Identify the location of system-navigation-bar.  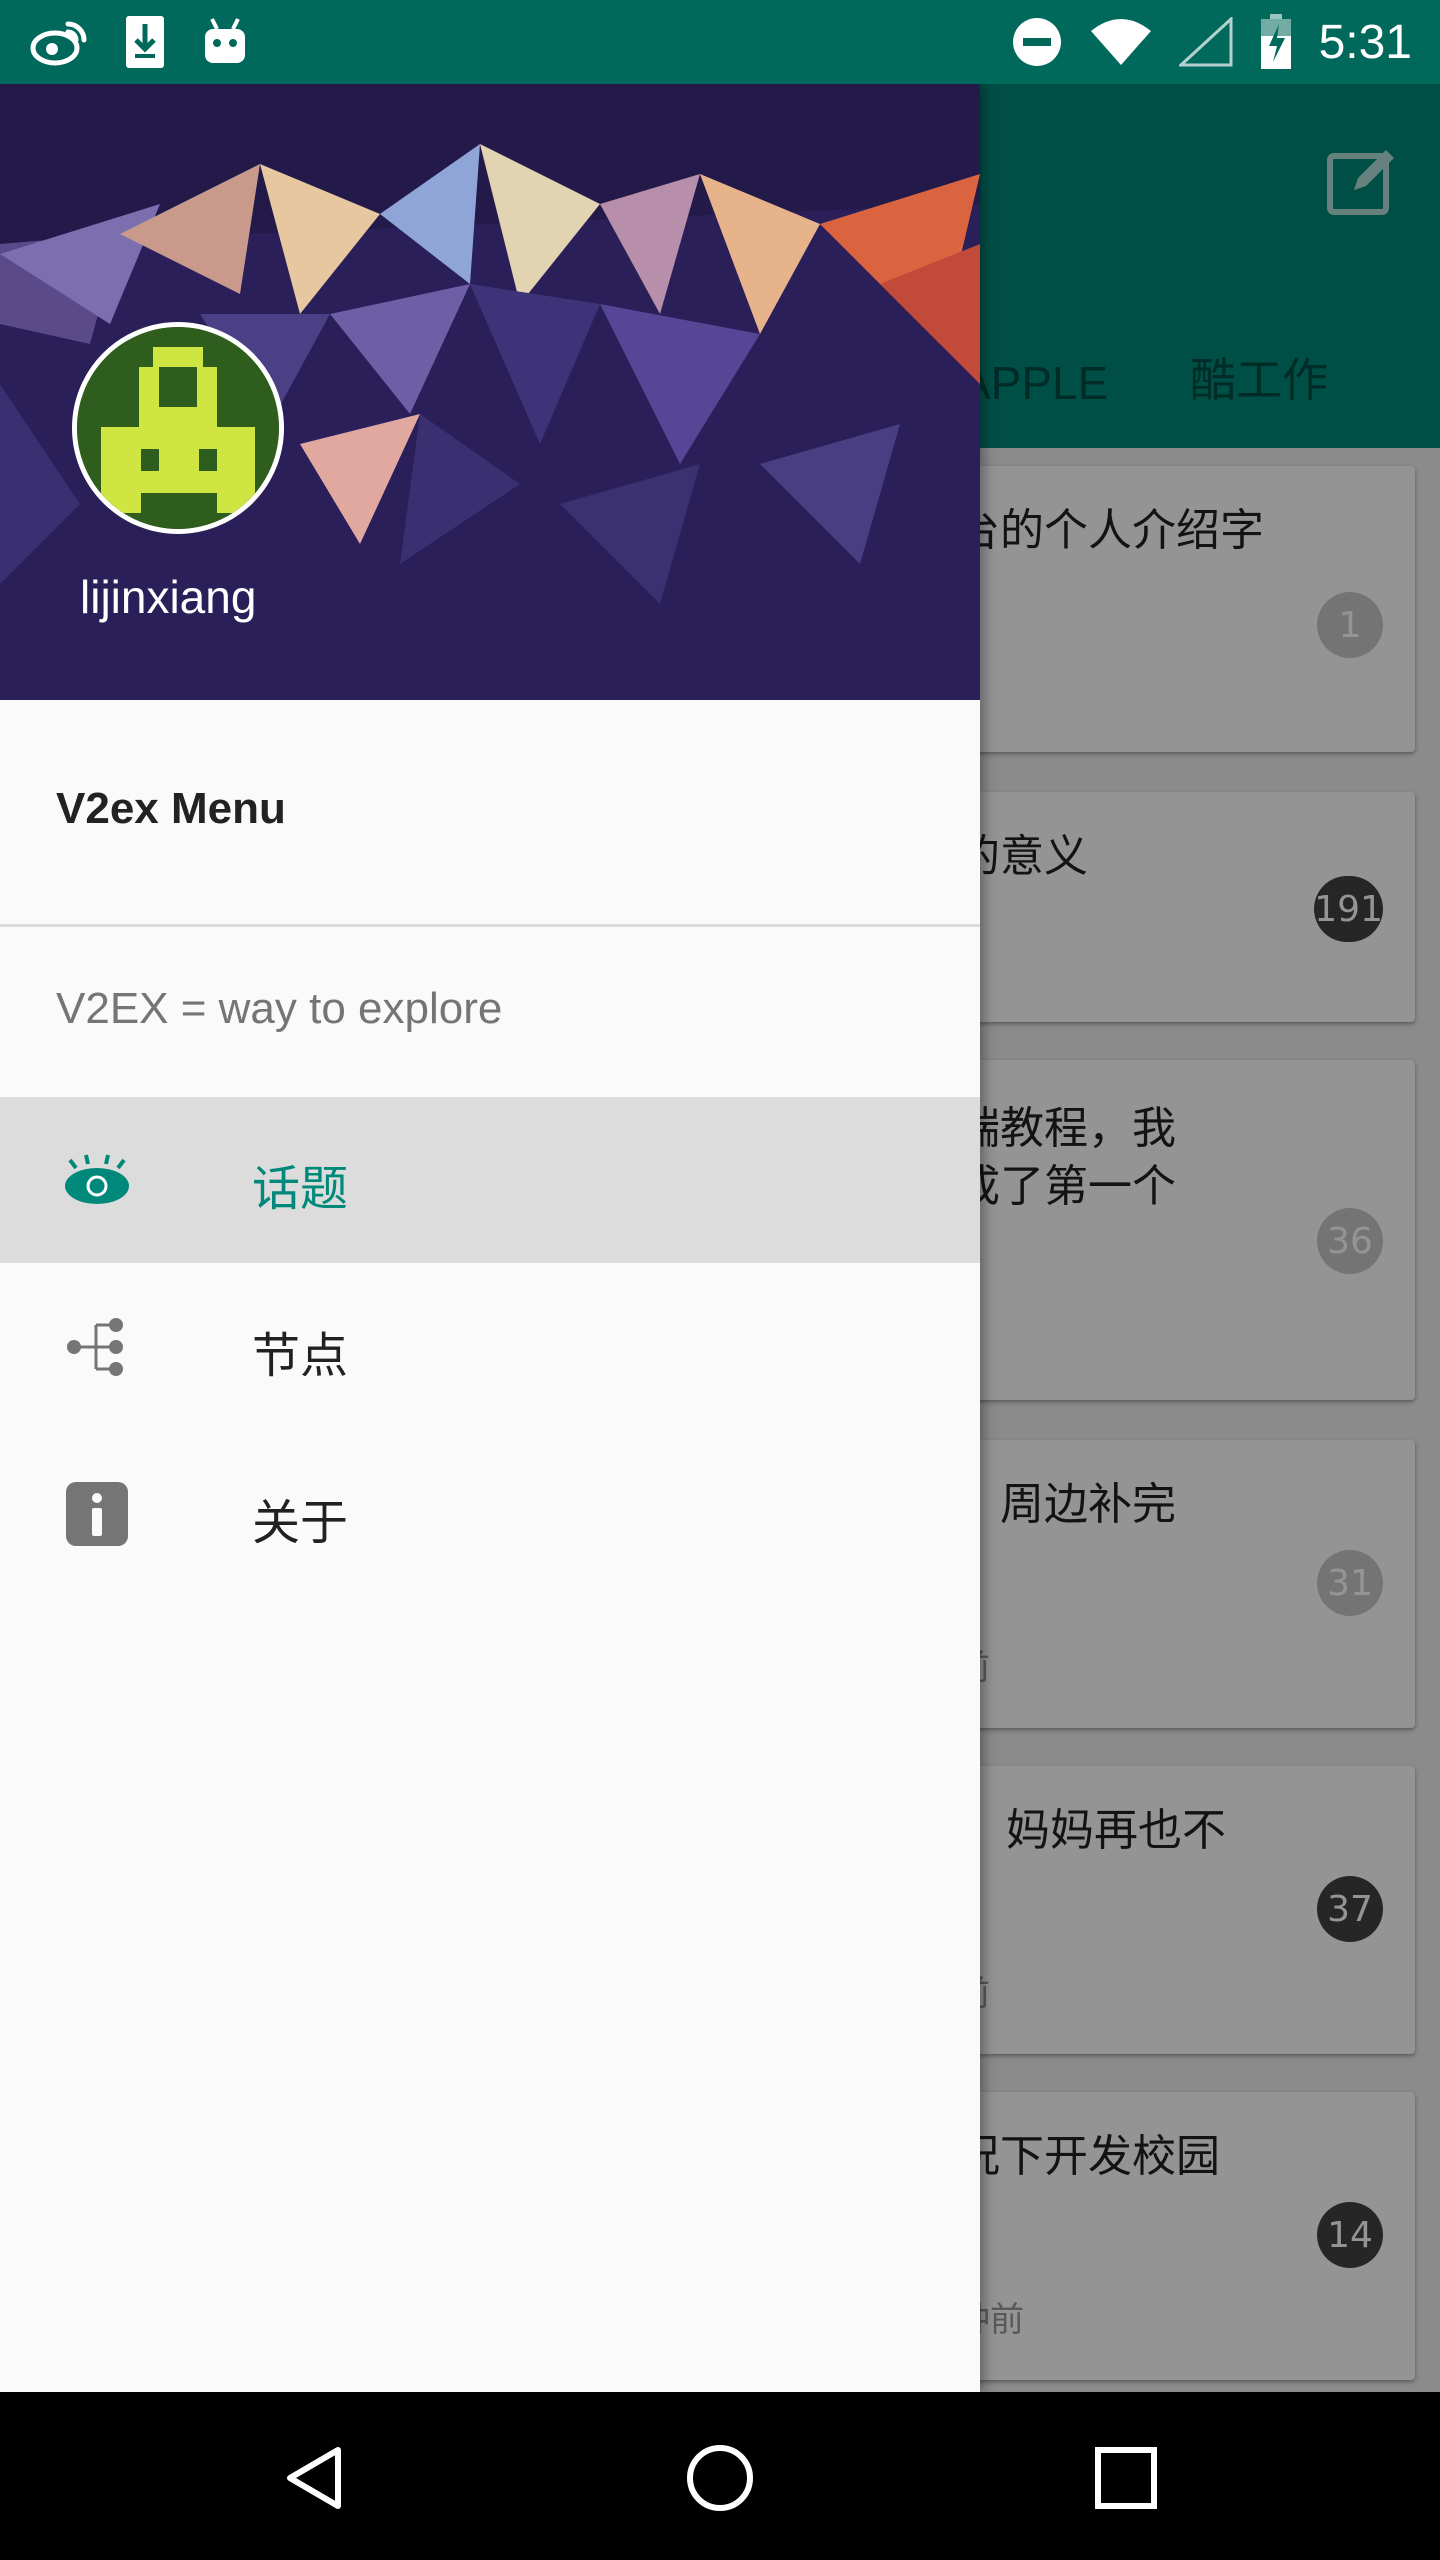
(720, 2476).